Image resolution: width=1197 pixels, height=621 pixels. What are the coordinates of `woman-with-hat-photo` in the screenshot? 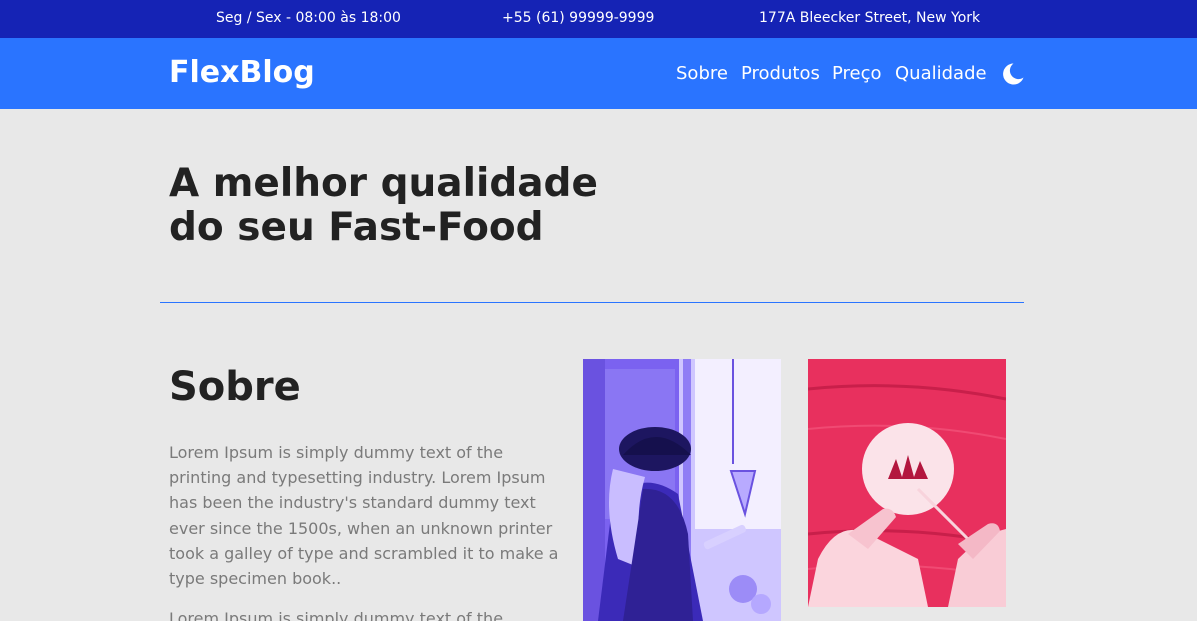 It's located at (682, 490).